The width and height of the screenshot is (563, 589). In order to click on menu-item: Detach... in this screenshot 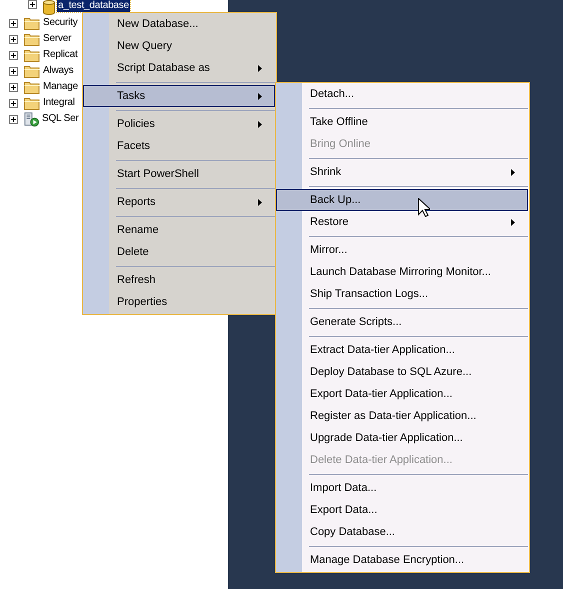, I will do `click(402, 94)`.